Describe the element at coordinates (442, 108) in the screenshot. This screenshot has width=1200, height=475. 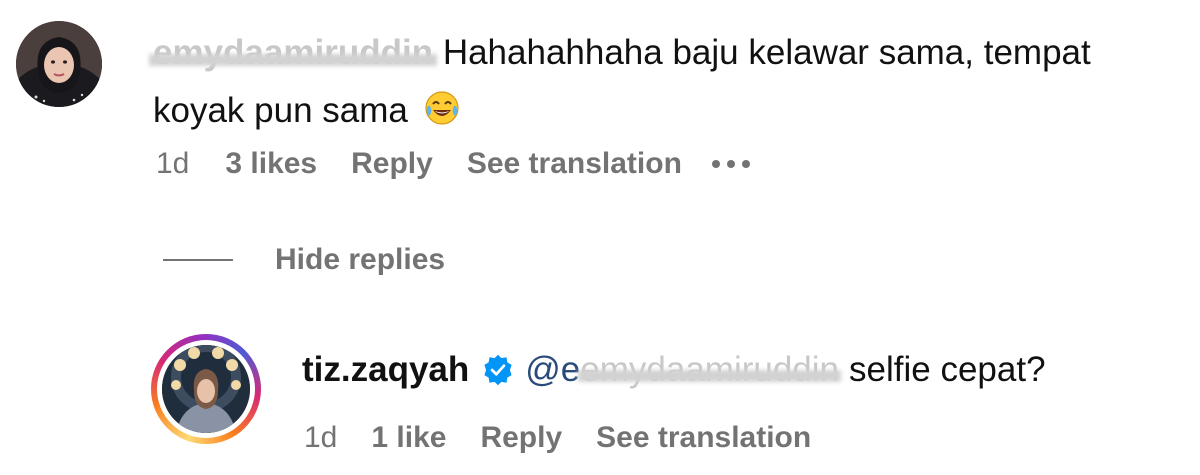
I see `face-with-tears-of-joy-icon` at that location.